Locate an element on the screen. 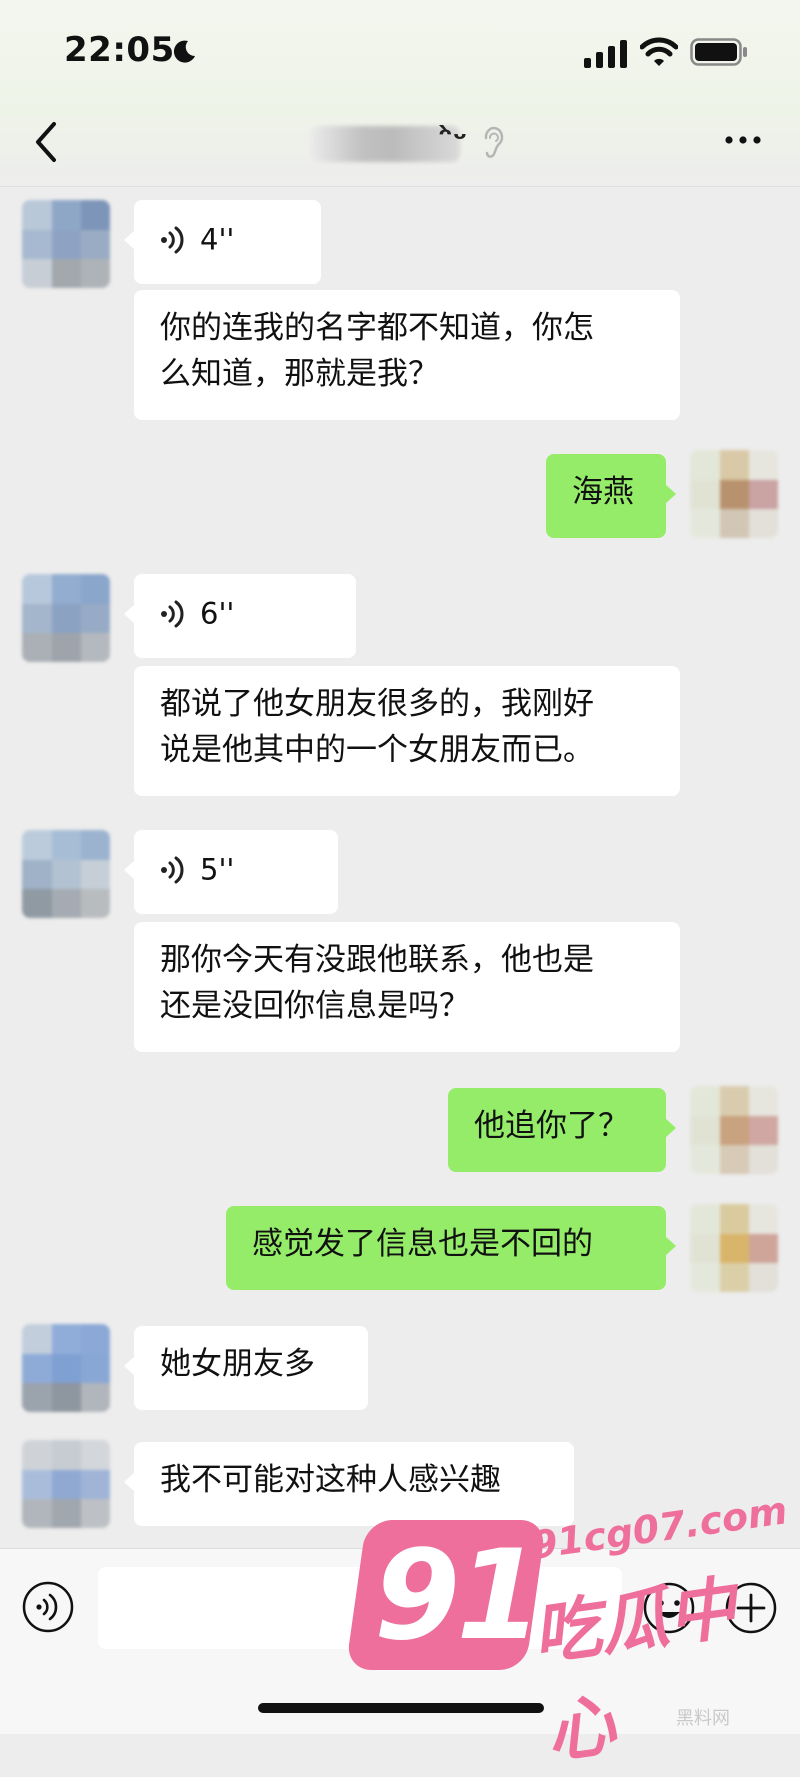  title-text: ᵔ̀ᵕ is located at coordinates (453, 139).